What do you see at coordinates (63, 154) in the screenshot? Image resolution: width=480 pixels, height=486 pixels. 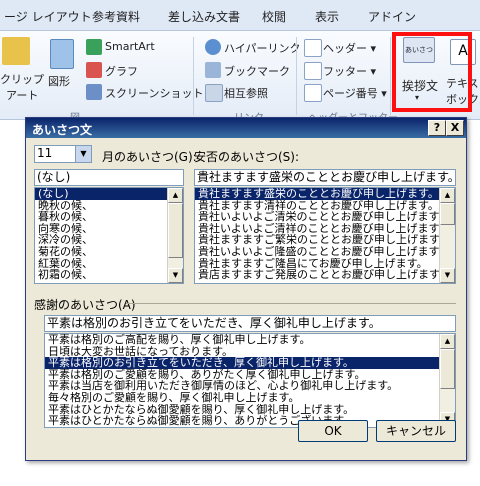 I see `month-select: 11 ▼` at bounding box center [63, 154].